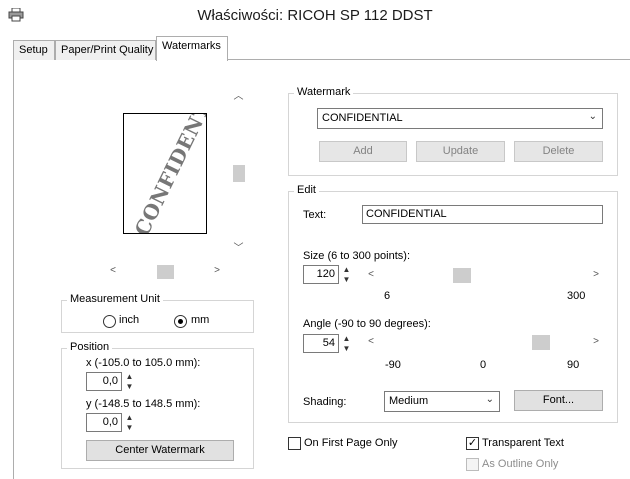  I want to click on shading-select-value: Medium, so click(409, 401).